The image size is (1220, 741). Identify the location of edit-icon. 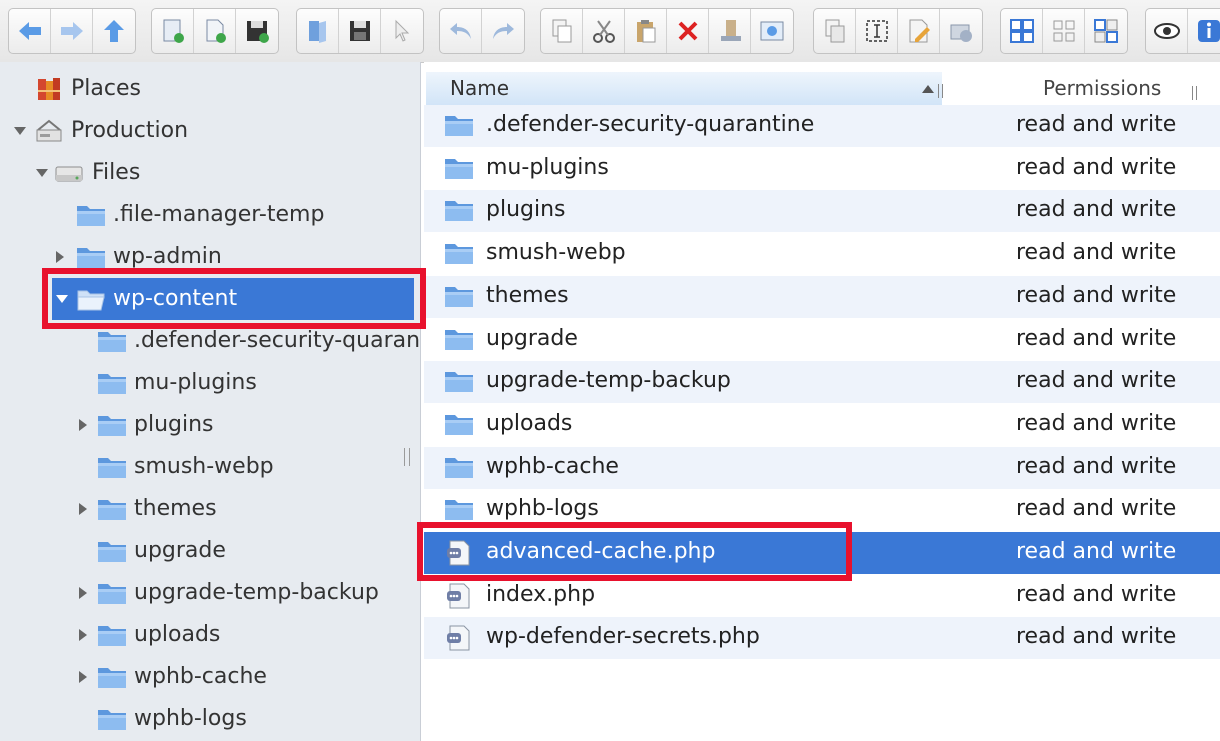
(772, 31).